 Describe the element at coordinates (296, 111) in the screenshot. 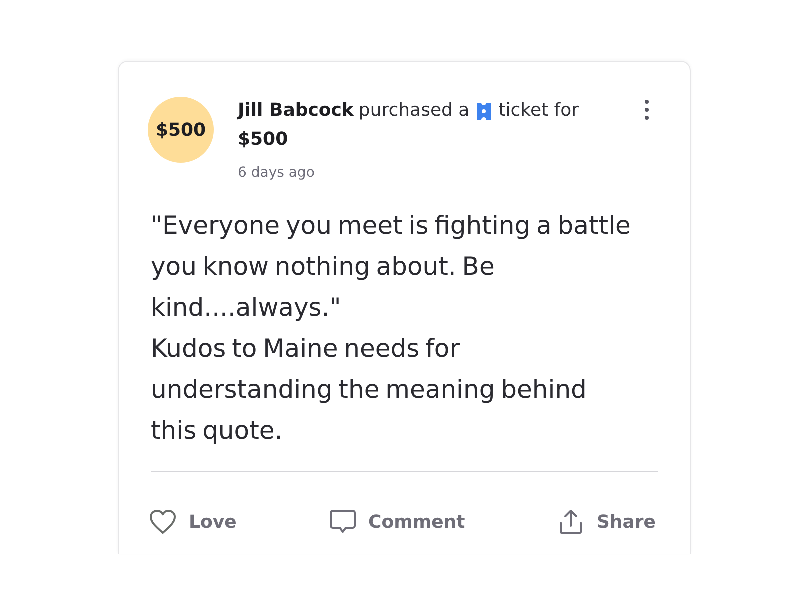

I see `author-name: Jill Babcock` at that location.